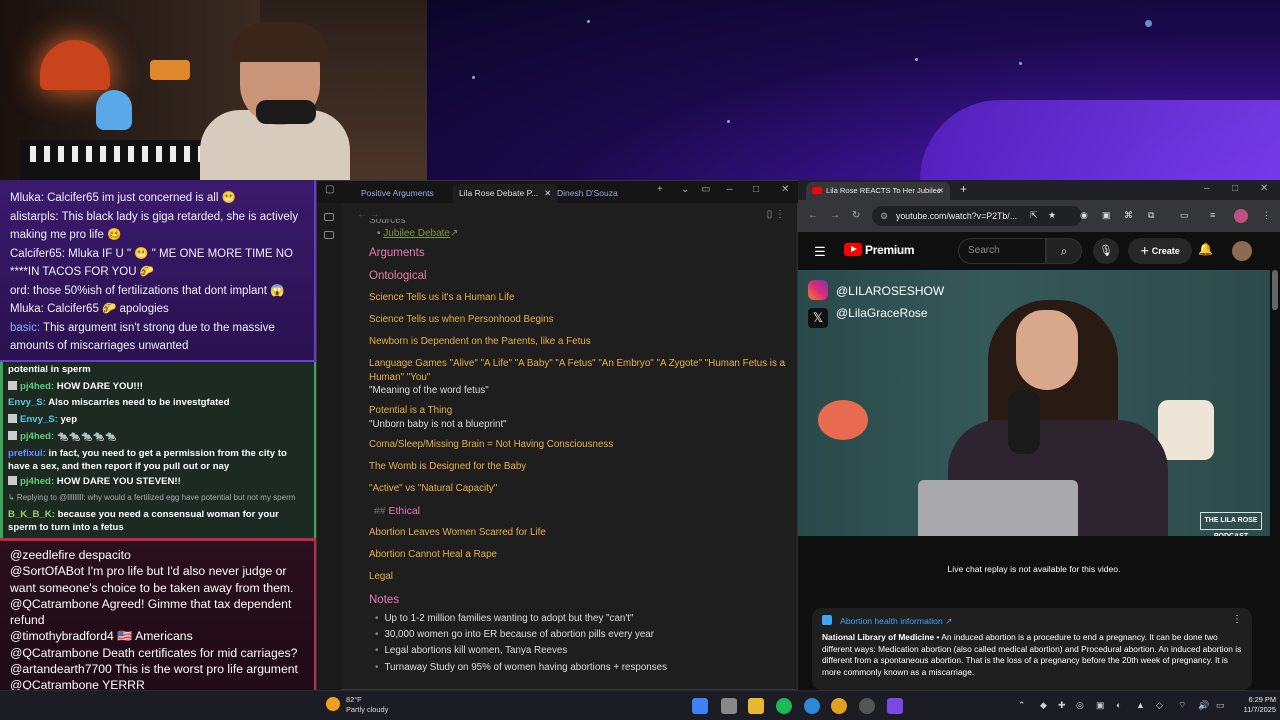 The width and height of the screenshot is (1280, 720). What do you see at coordinates (827, 620) in the screenshot?
I see `medical-icon` at bounding box center [827, 620].